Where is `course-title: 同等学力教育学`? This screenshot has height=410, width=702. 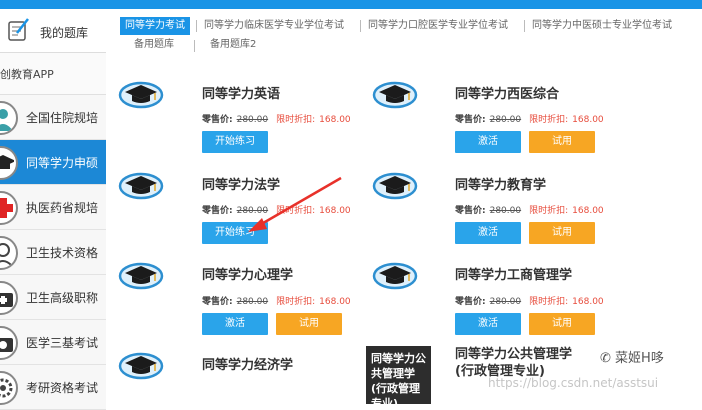
course-title: 同等学力教育学 is located at coordinates (501, 185).